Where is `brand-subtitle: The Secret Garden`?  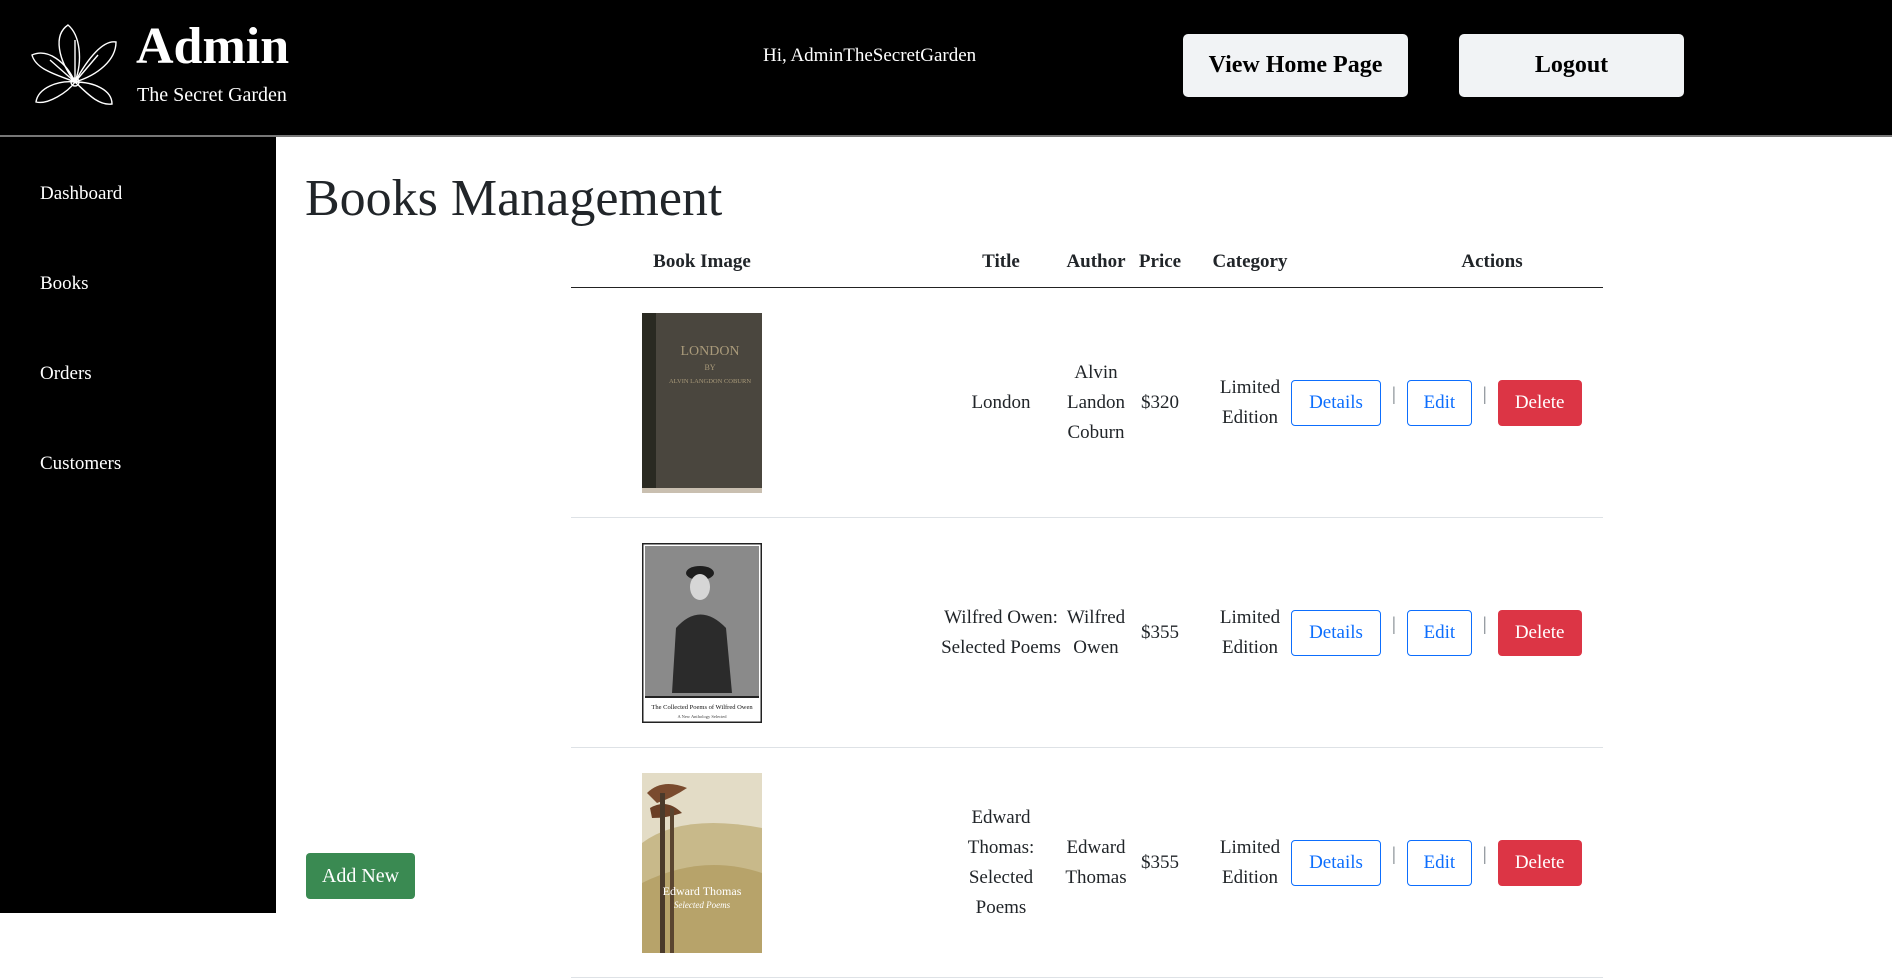
brand-subtitle: The Secret Garden is located at coordinates (212, 95).